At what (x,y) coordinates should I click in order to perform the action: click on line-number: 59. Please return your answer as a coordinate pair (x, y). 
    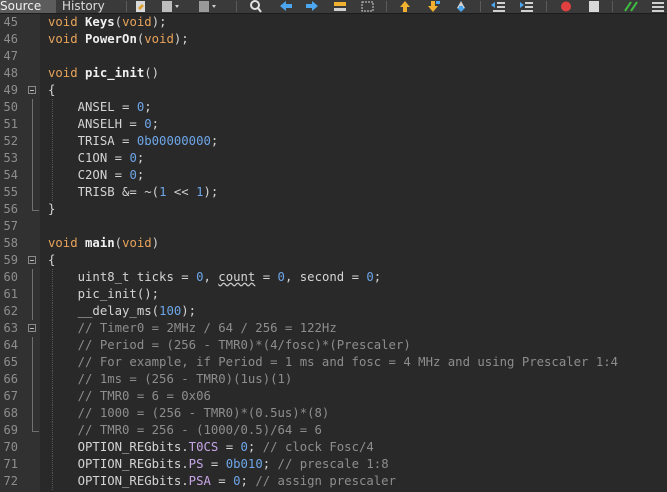
    Looking at the image, I should click on (10, 260).